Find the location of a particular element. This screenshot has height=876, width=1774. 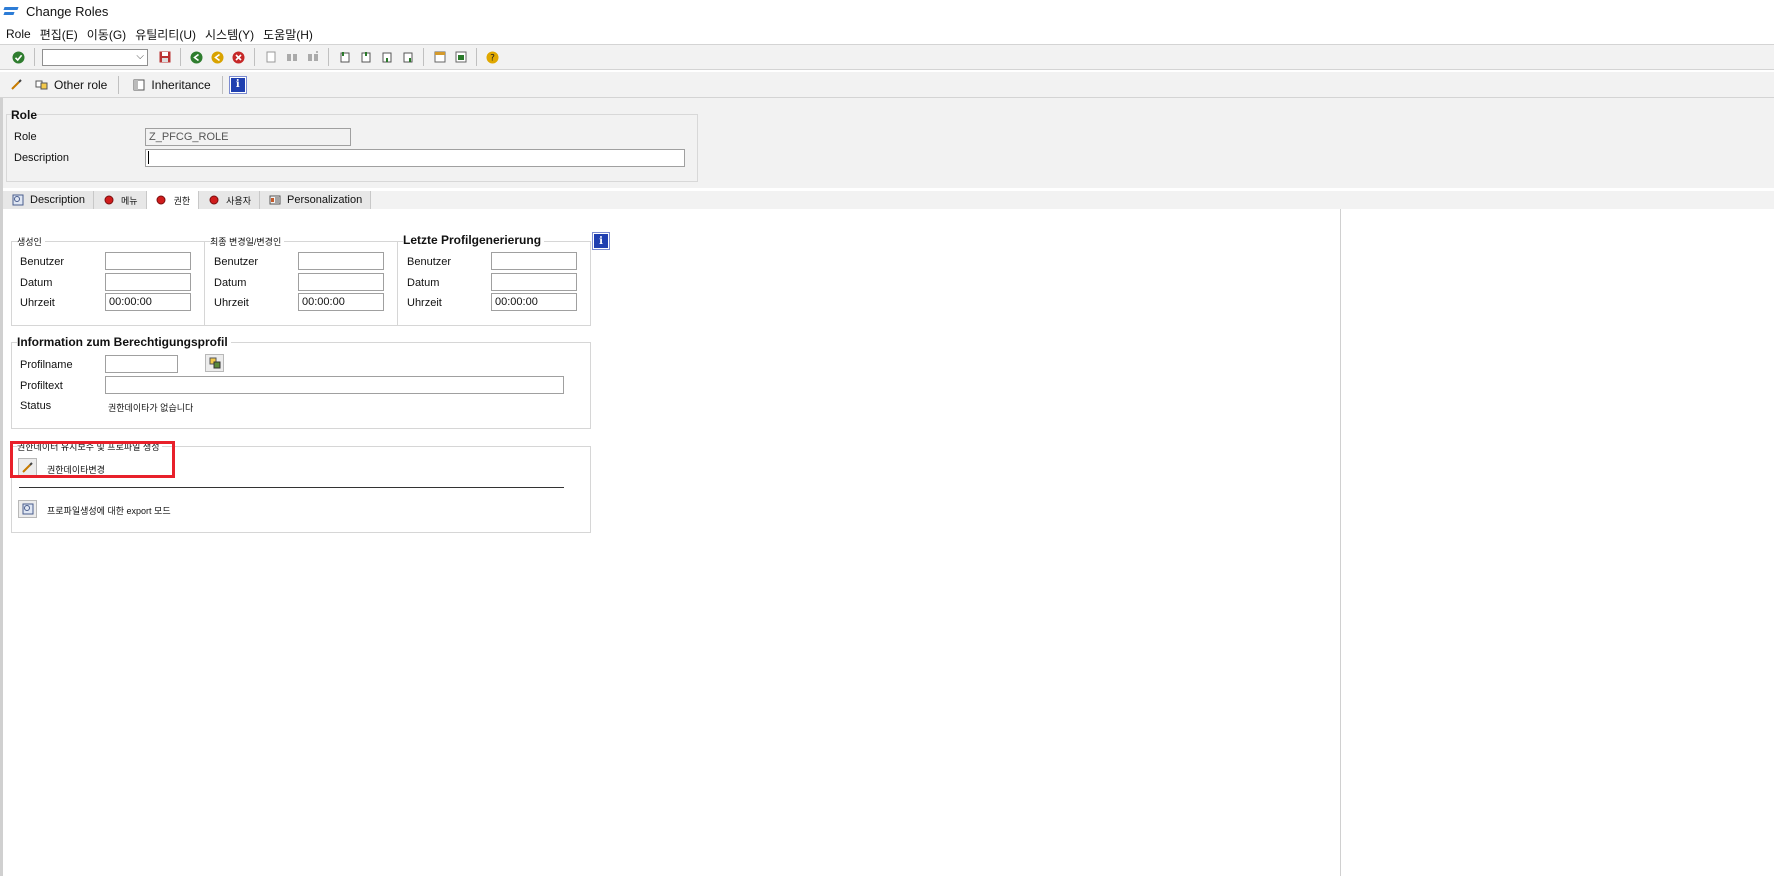

tab-users: 사용자 is located at coordinates (229, 200).